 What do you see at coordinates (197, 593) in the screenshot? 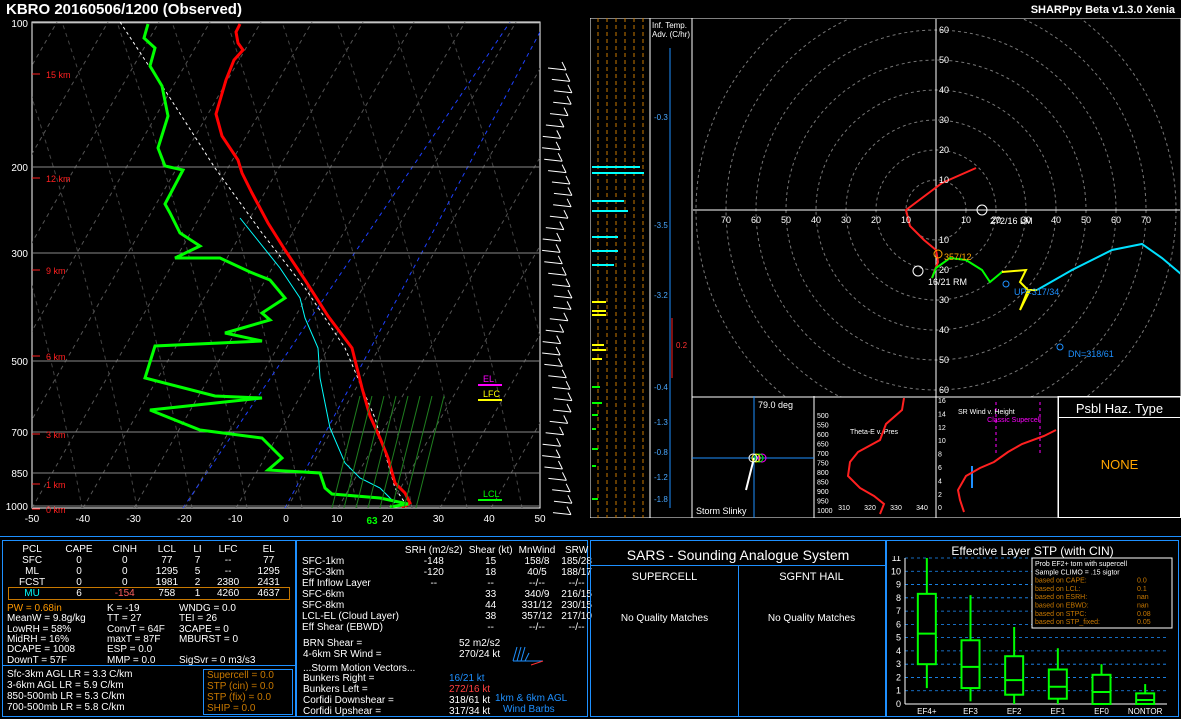
I see `parcel-table-cell: 1` at bounding box center [197, 593].